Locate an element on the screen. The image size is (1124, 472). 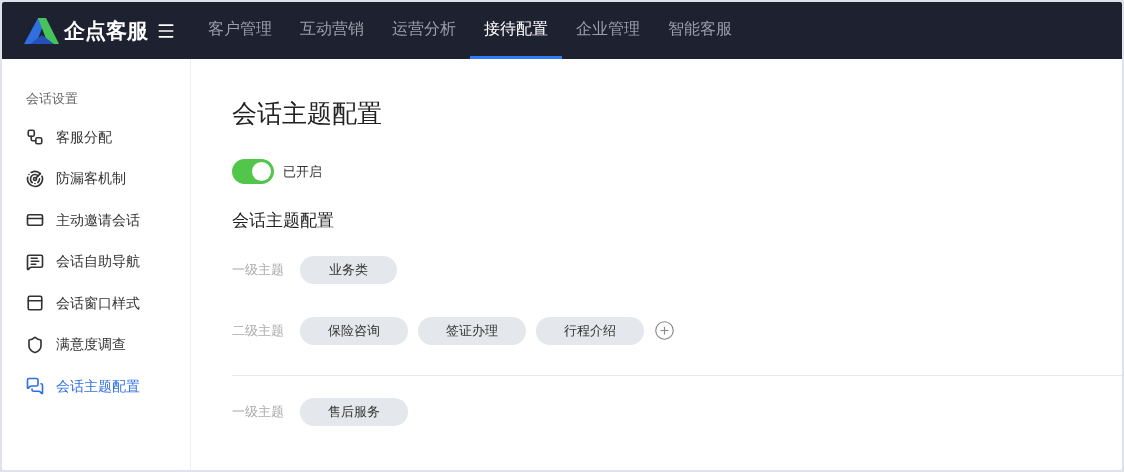
sidebar-item: 会话主题配置 is located at coordinates (108, 386).